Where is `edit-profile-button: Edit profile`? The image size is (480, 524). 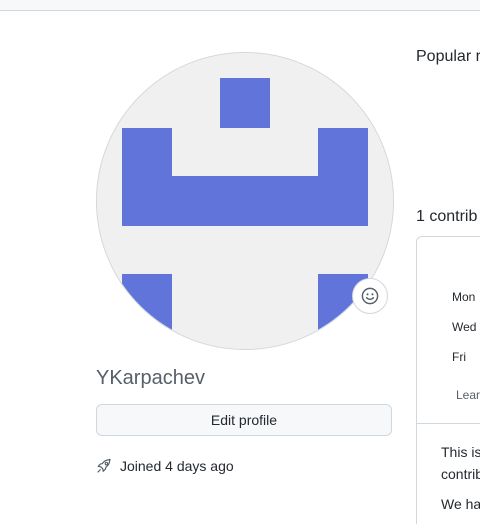 edit-profile-button: Edit profile is located at coordinates (244, 420).